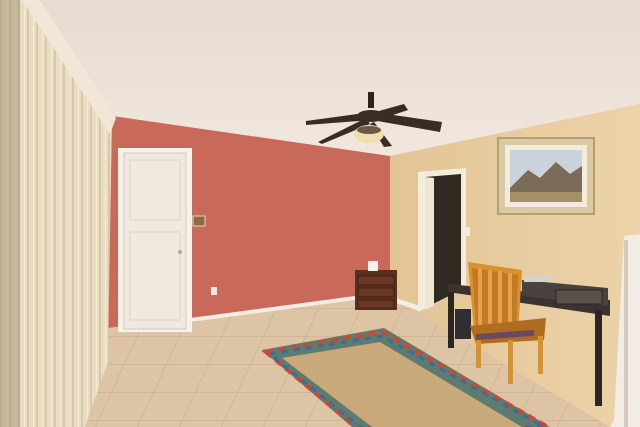 The height and width of the screenshot is (427, 640). What do you see at coordinates (546, 197) in the screenshot?
I see `picture-ground` at bounding box center [546, 197].